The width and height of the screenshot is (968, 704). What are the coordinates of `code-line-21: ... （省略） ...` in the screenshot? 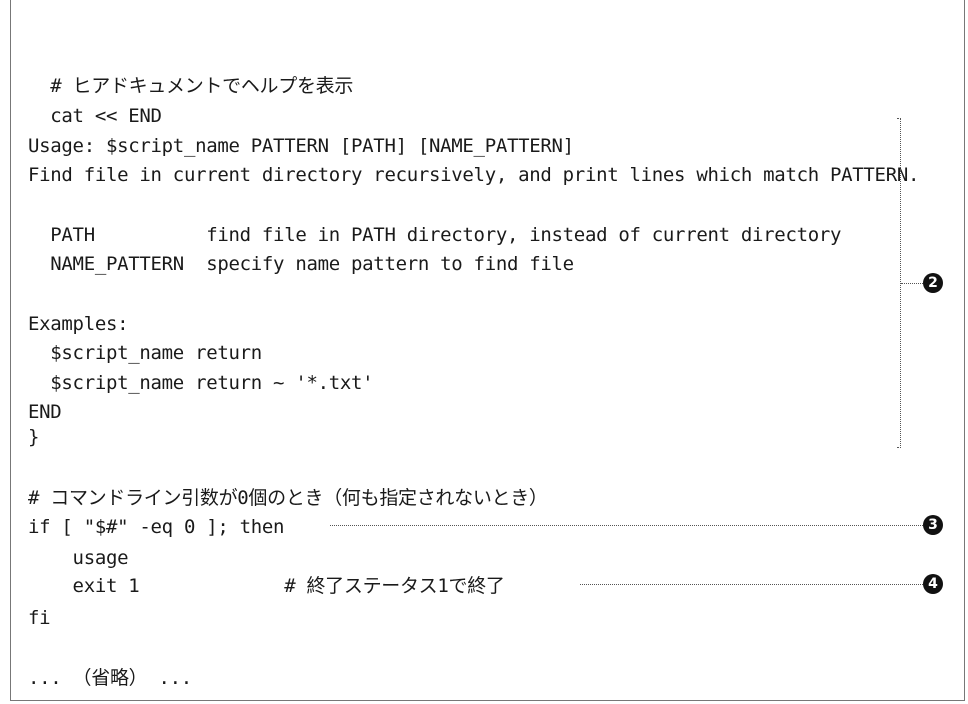 It's located at (110, 678).